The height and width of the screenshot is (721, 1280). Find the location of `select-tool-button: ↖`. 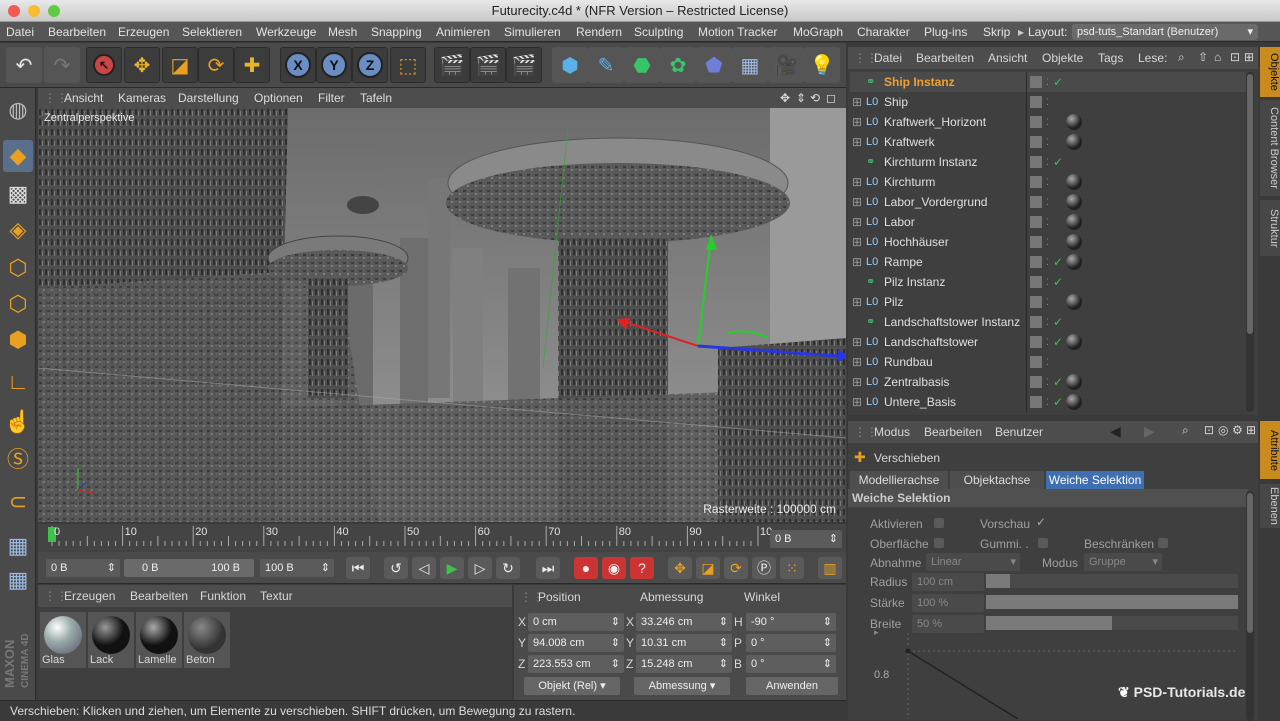

select-tool-button: ↖ is located at coordinates (104, 65).